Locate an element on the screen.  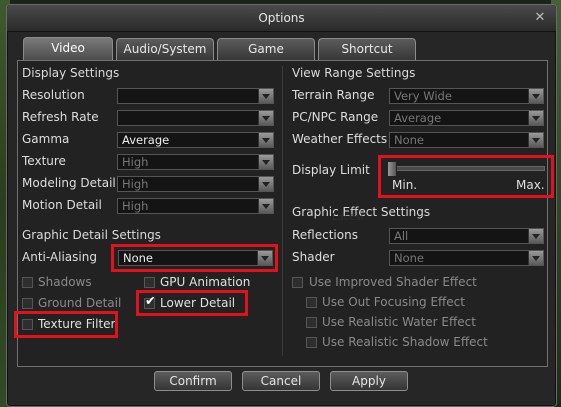
slider-min-label: Min. is located at coordinates (405, 185).